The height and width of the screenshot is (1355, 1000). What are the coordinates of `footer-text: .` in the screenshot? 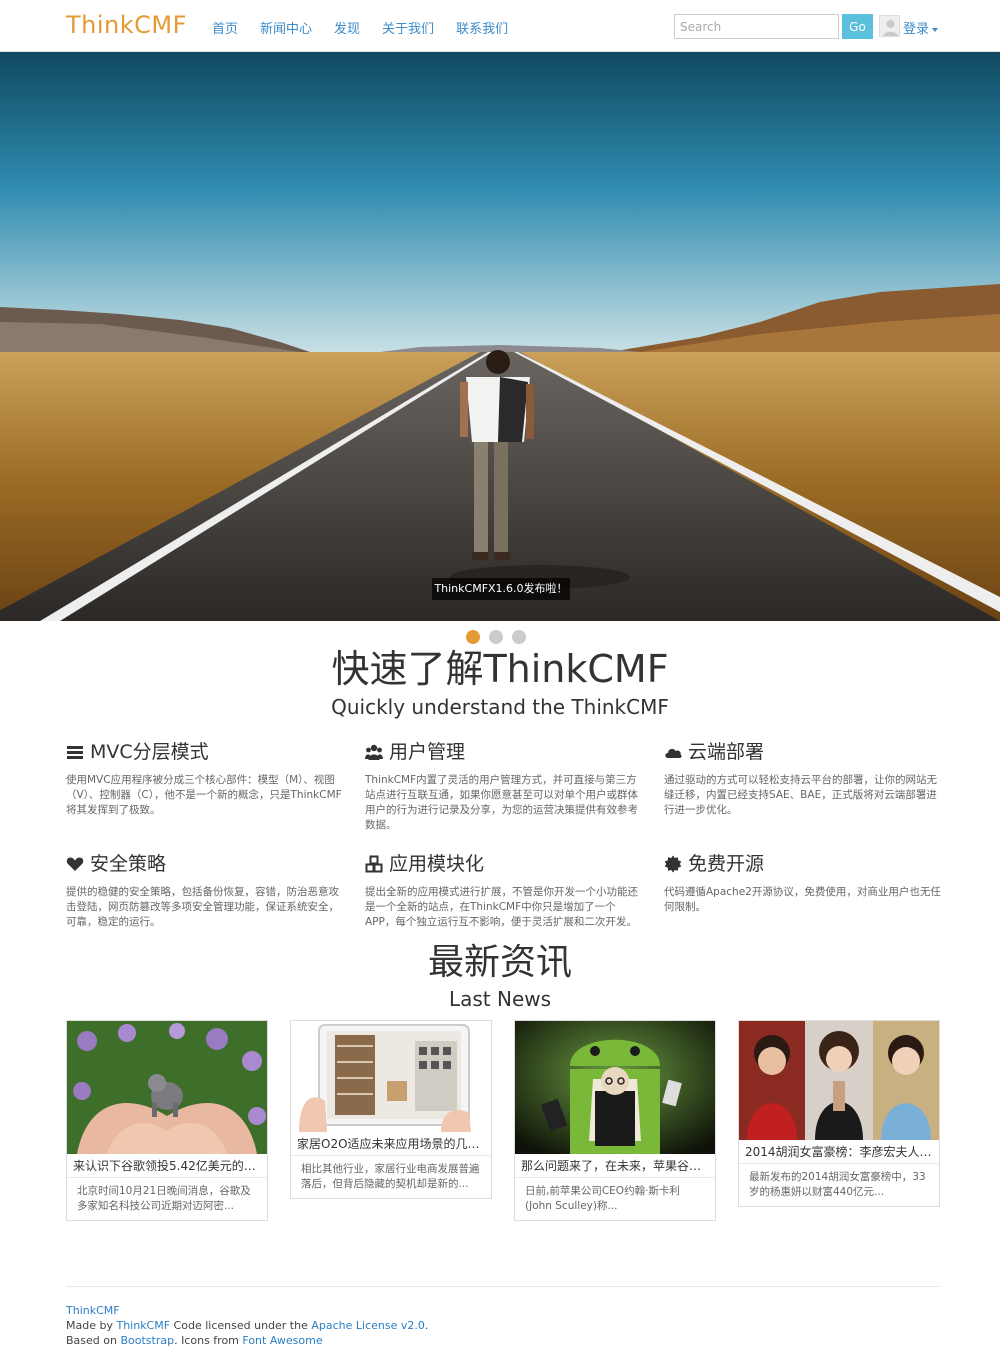 It's located at (426, 1325).